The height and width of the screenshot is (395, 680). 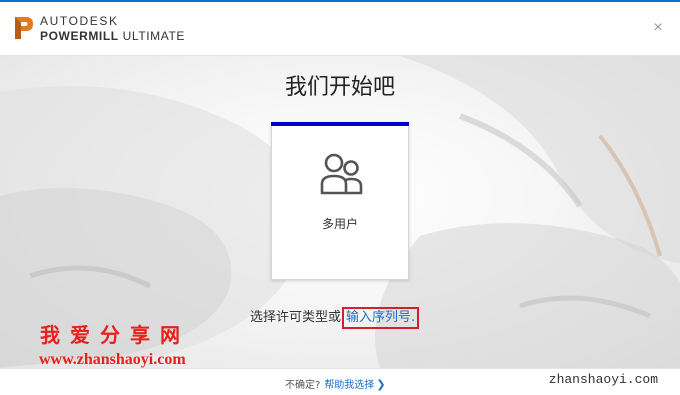 What do you see at coordinates (380, 384) in the screenshot?
I see `chevron-right-icon: ❯` at bounding box center [380, 384].